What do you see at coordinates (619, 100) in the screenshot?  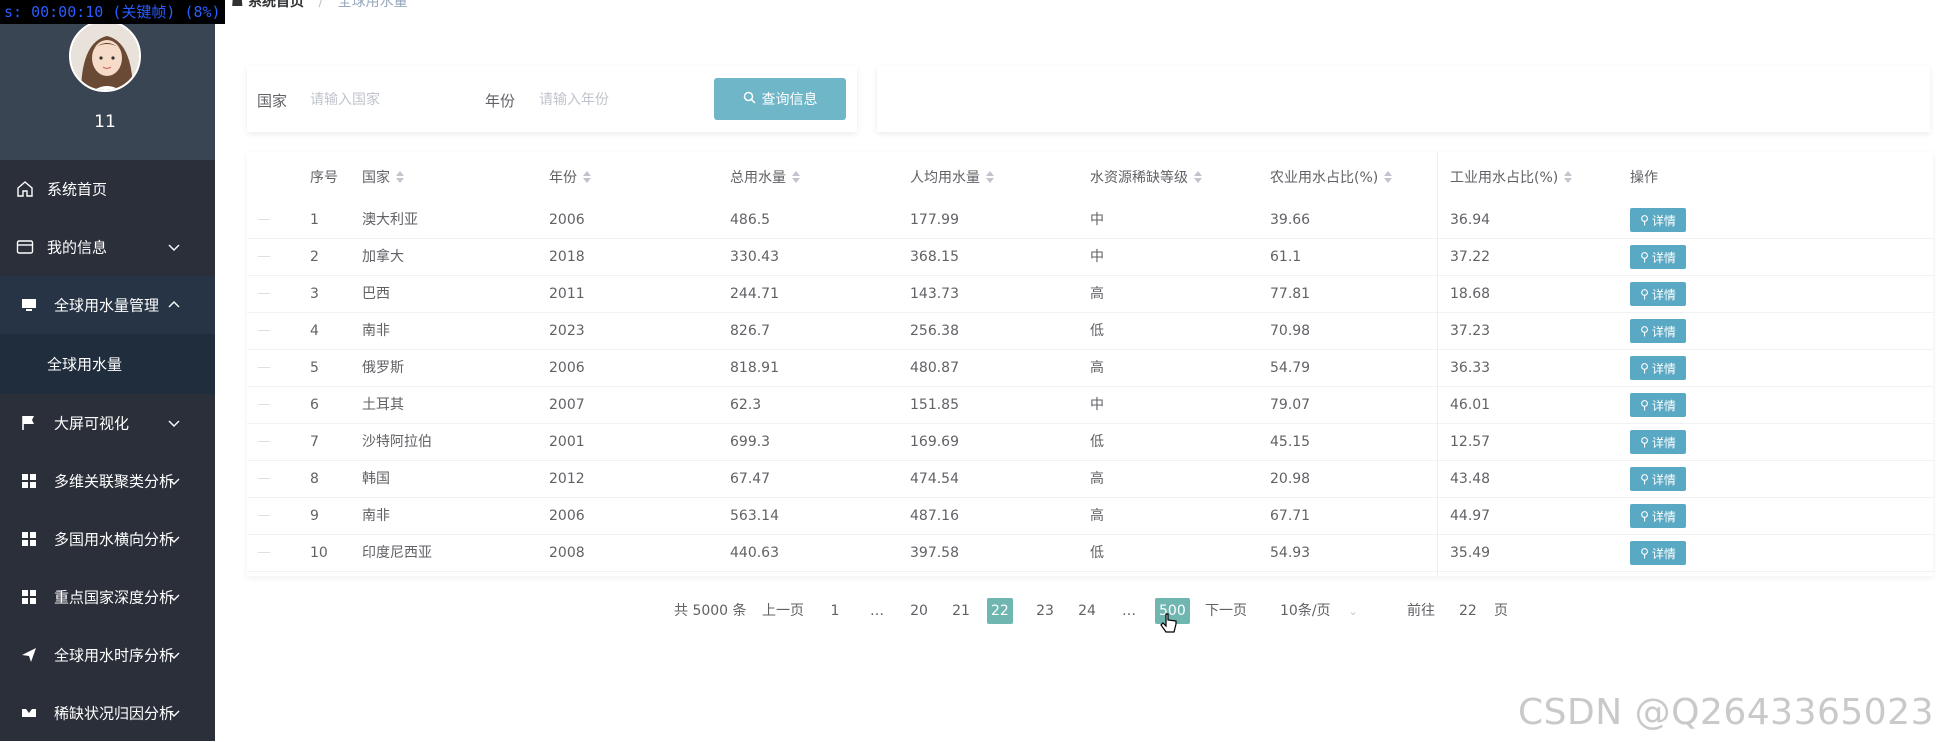 I see `year-input` at bounding box center [619, 100].